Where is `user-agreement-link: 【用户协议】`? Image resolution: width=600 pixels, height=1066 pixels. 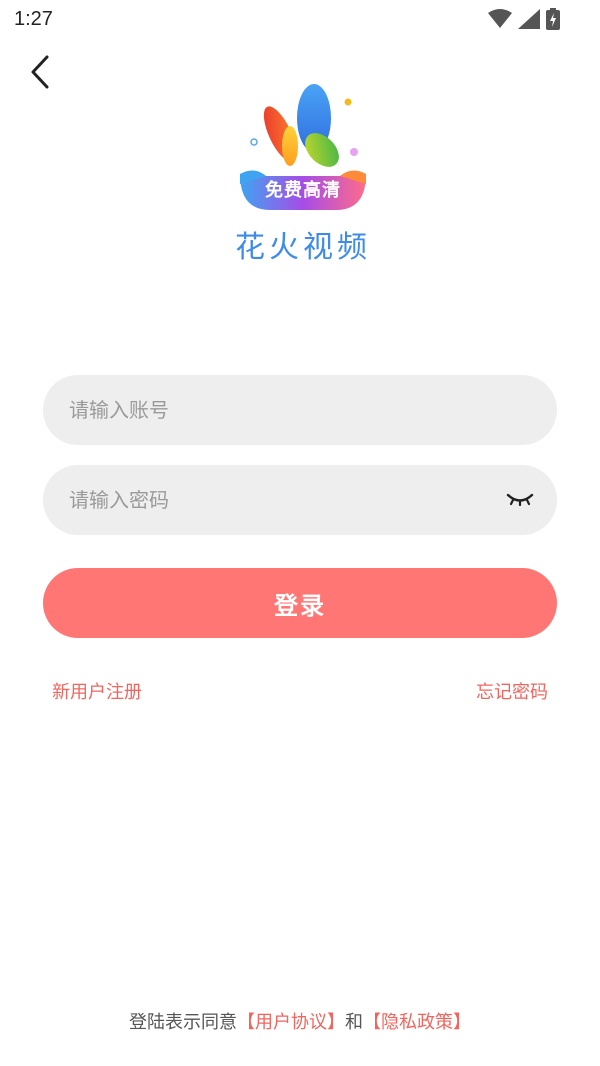
user-agreement-link: 【用户协议】 is located at coordinates (291, 1022).